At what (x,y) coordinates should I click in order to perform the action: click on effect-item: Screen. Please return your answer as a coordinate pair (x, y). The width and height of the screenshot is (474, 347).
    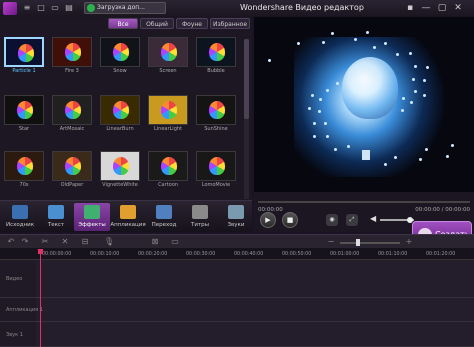
    Looking at the image, I should click on (168, 57).